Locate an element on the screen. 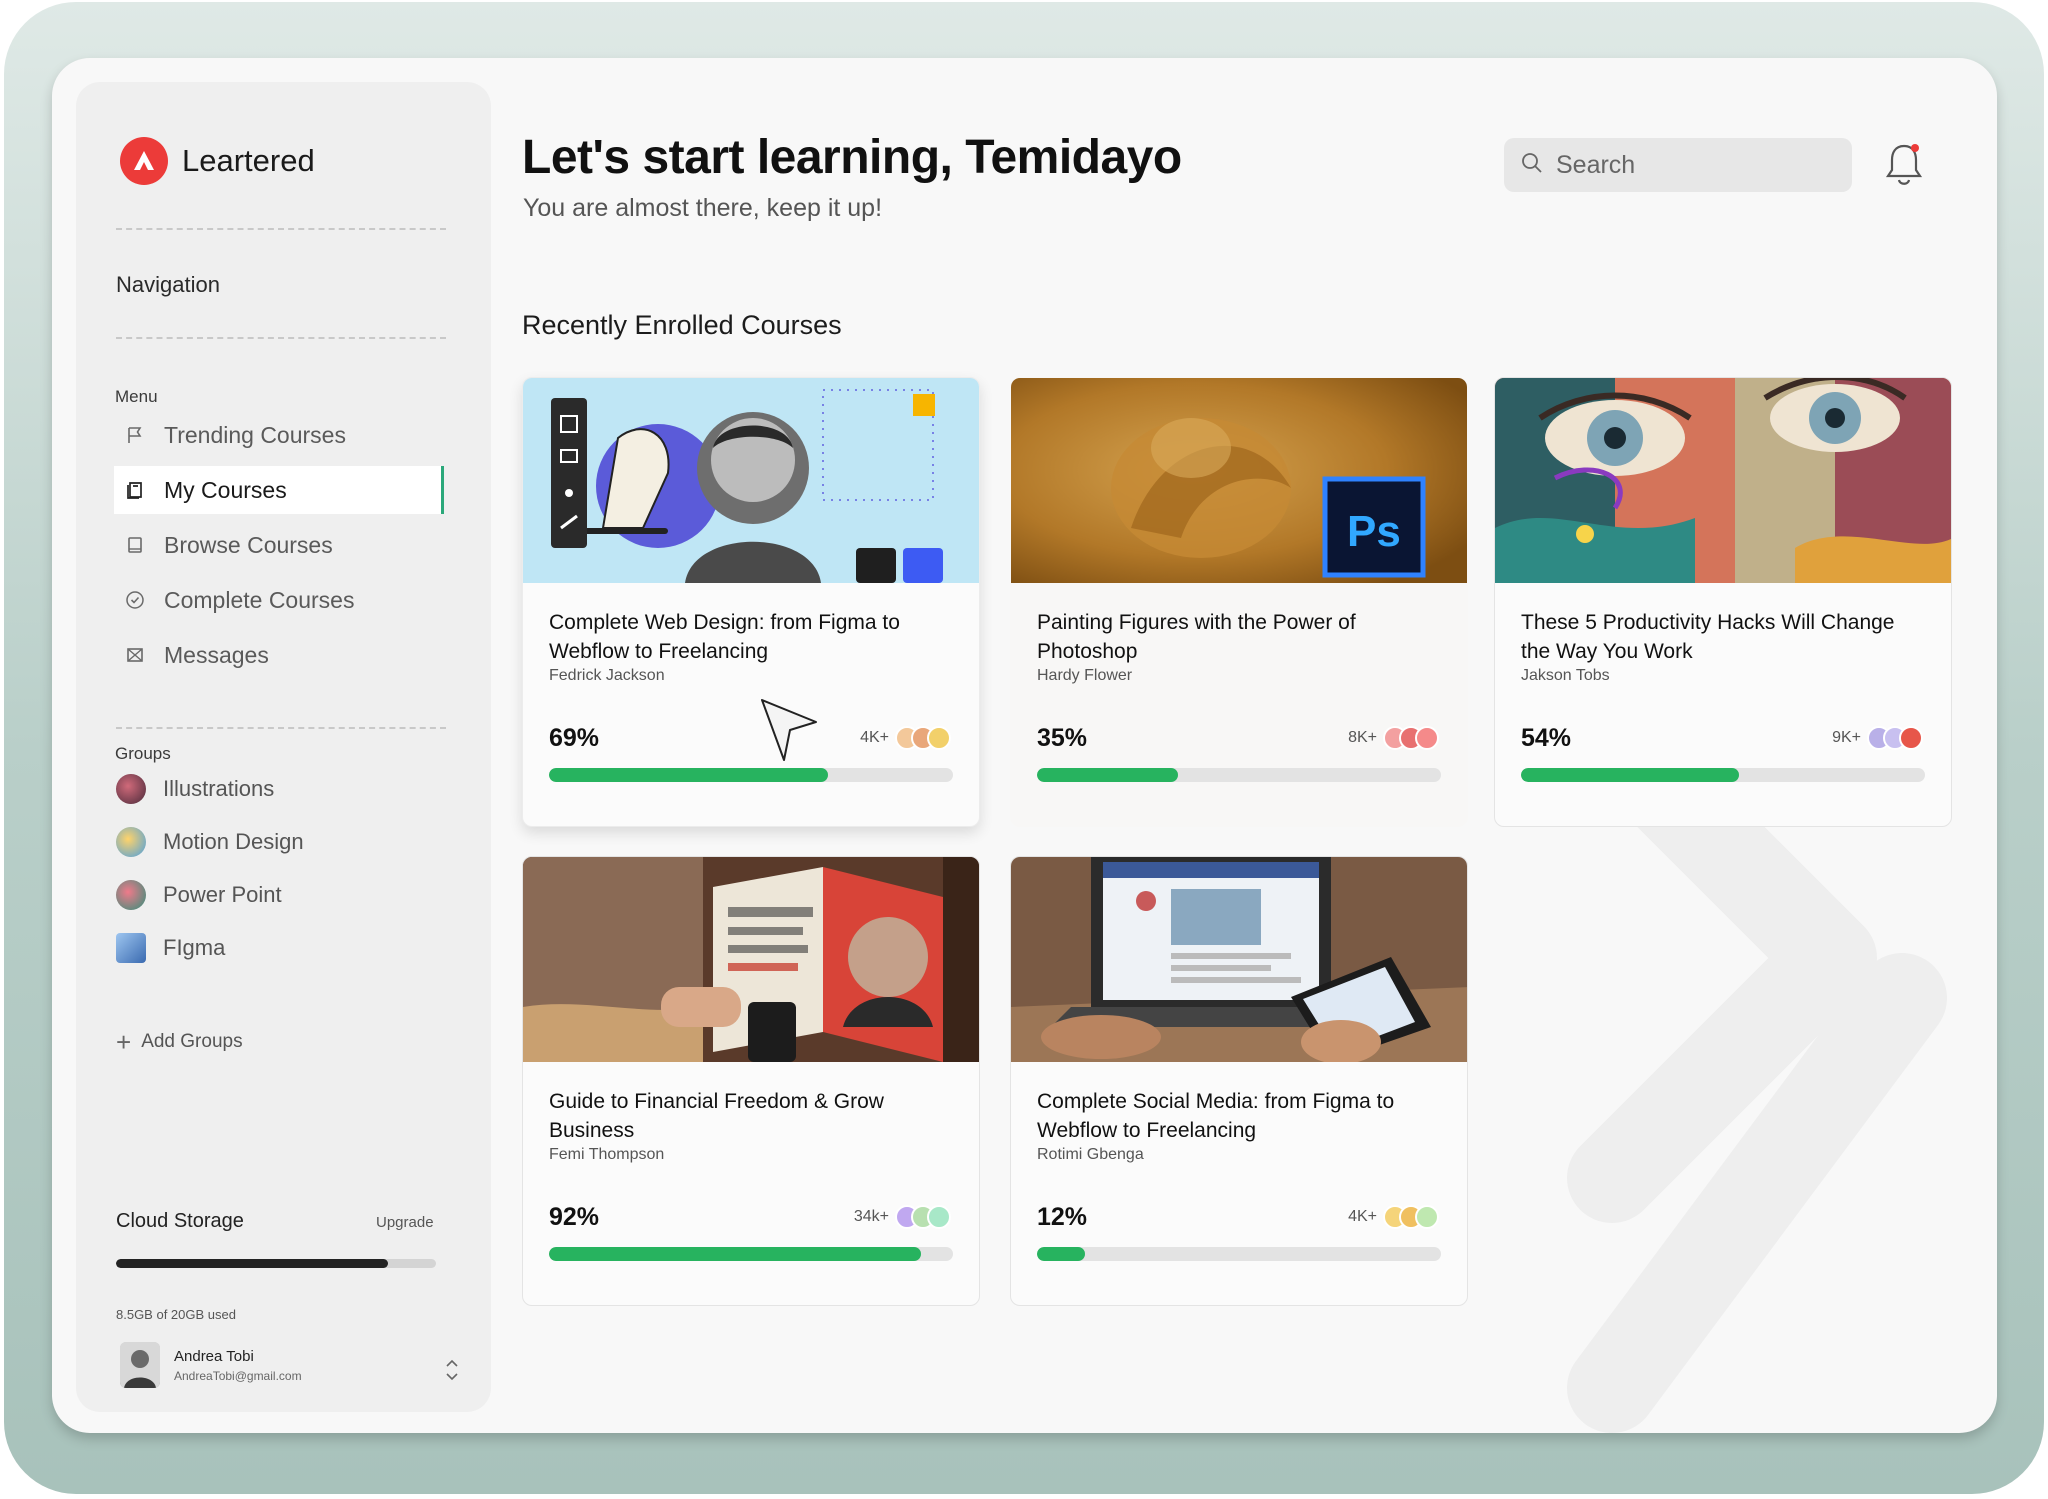 The width and height of the screenshot is (2048, 1499). cursor-pointer-icon is located at coordinates (789, 730).